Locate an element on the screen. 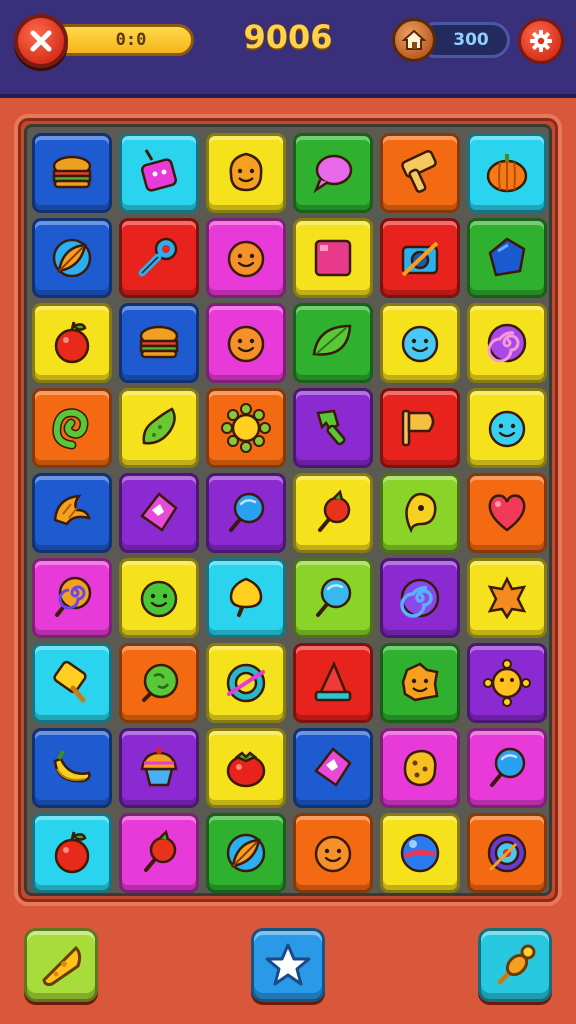  pumpkin-icon is located at coordinates (507, 173).